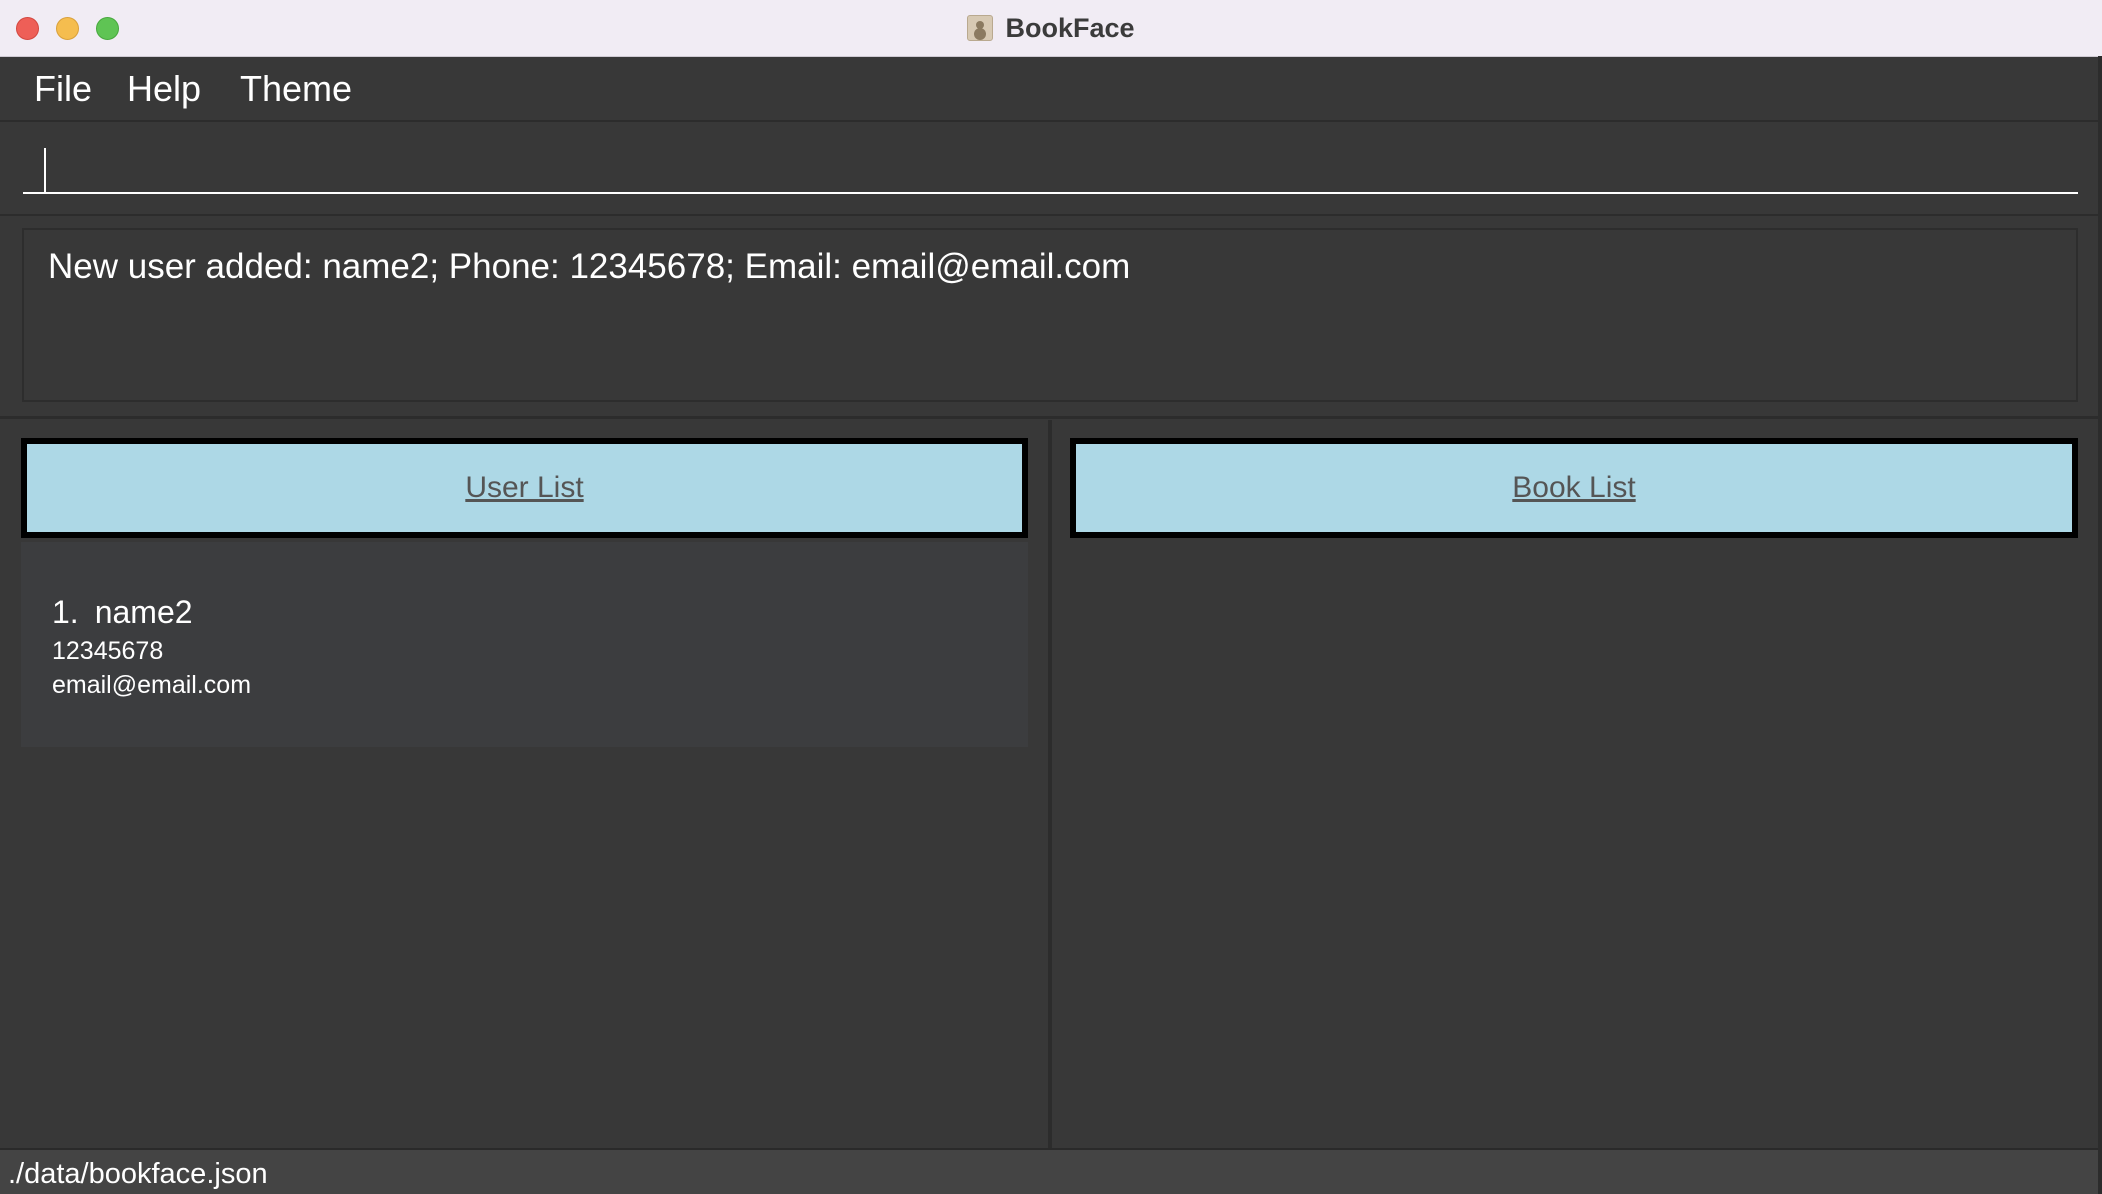 The image size is (2102, 1194). Describe the element at coordinates (164, 89) in the screenshot. I see `menu-help: Help` at that location.